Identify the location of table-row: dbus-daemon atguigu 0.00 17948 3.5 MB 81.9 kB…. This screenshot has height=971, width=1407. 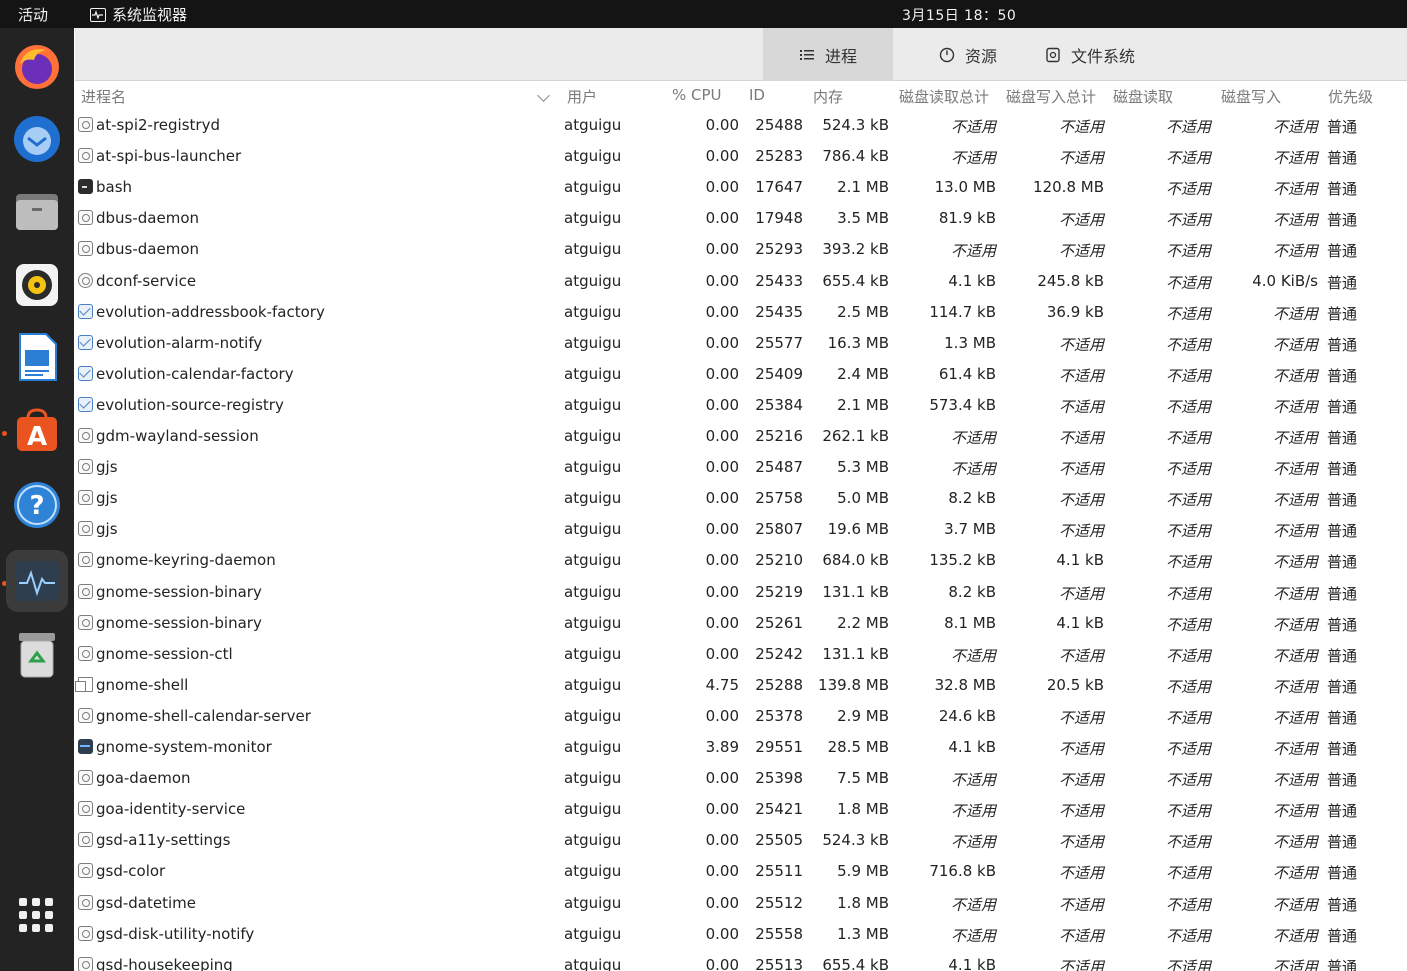
(741, 219).